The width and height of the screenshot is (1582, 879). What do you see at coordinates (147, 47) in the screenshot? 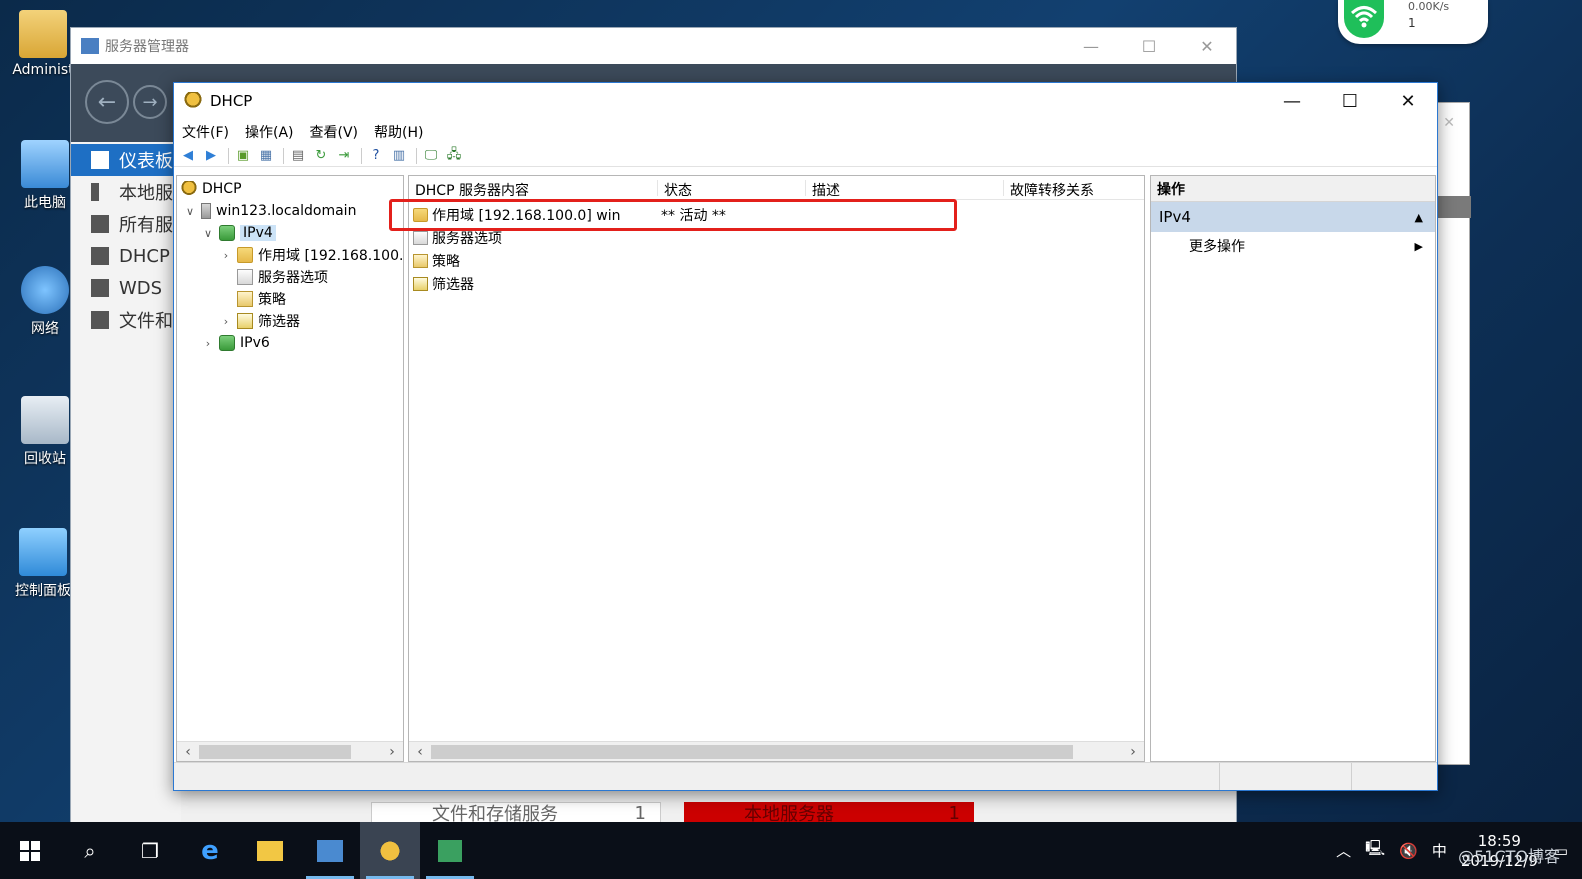
I see `server-manager-title: 服务器管理器` at bounding box center [147, 47].